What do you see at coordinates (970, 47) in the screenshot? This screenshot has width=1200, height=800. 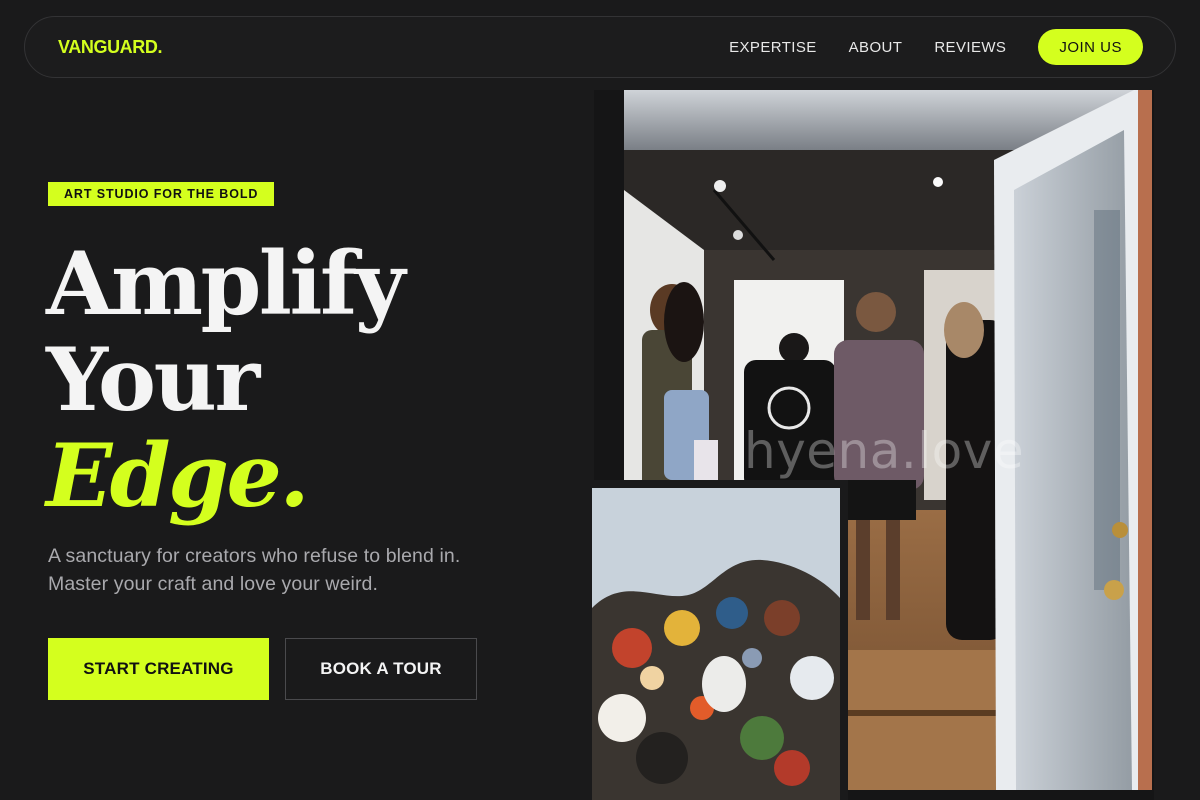 I see `nav-link-reviews: REVIEWS` at bounding box center [970, 47].